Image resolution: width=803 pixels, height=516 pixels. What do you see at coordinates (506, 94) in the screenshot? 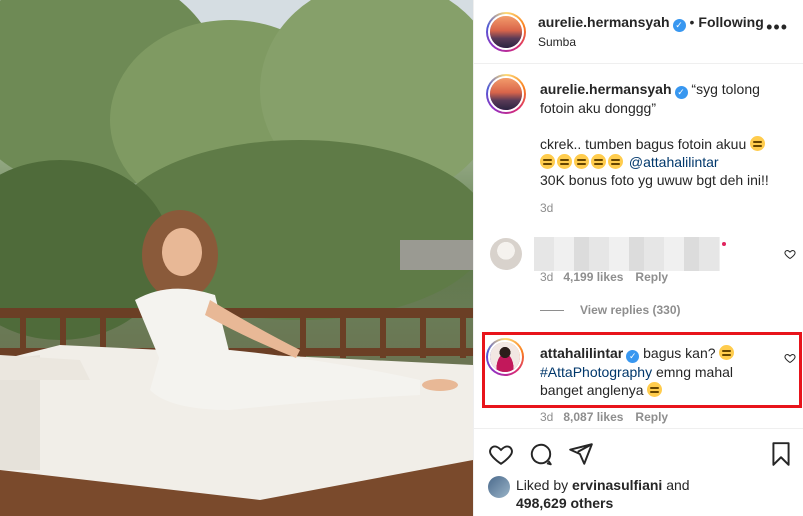
I see `caption-author-avatar` at bounding box center [506, 94].